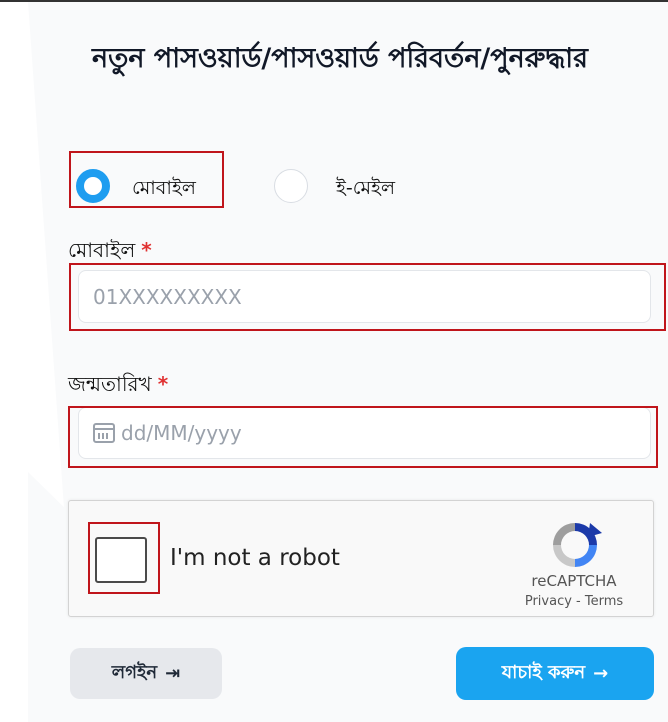  Describe the element at coordinates (574, 581) in the screenshot. I see `recaptcha-brand: reCAPTCHA` at that location.